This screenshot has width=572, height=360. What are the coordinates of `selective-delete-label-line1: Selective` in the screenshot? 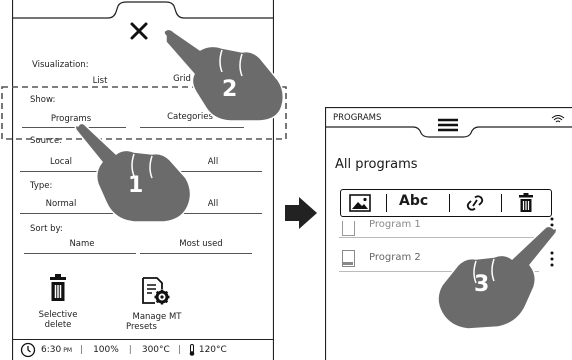 It's located at (58, 315).